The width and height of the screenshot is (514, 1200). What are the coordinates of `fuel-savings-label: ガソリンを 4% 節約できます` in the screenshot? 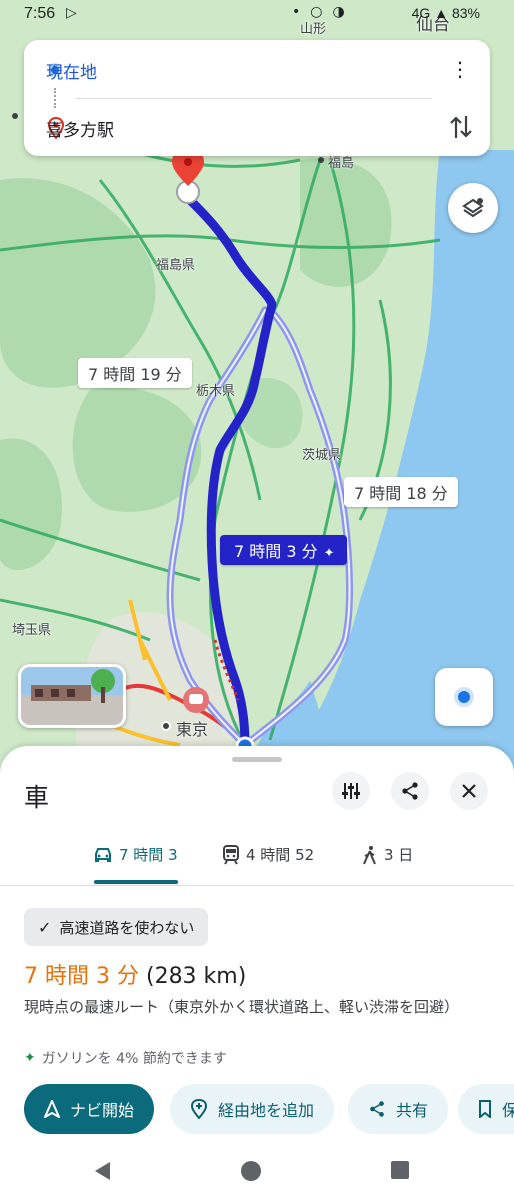 It's located at (134, 1059).